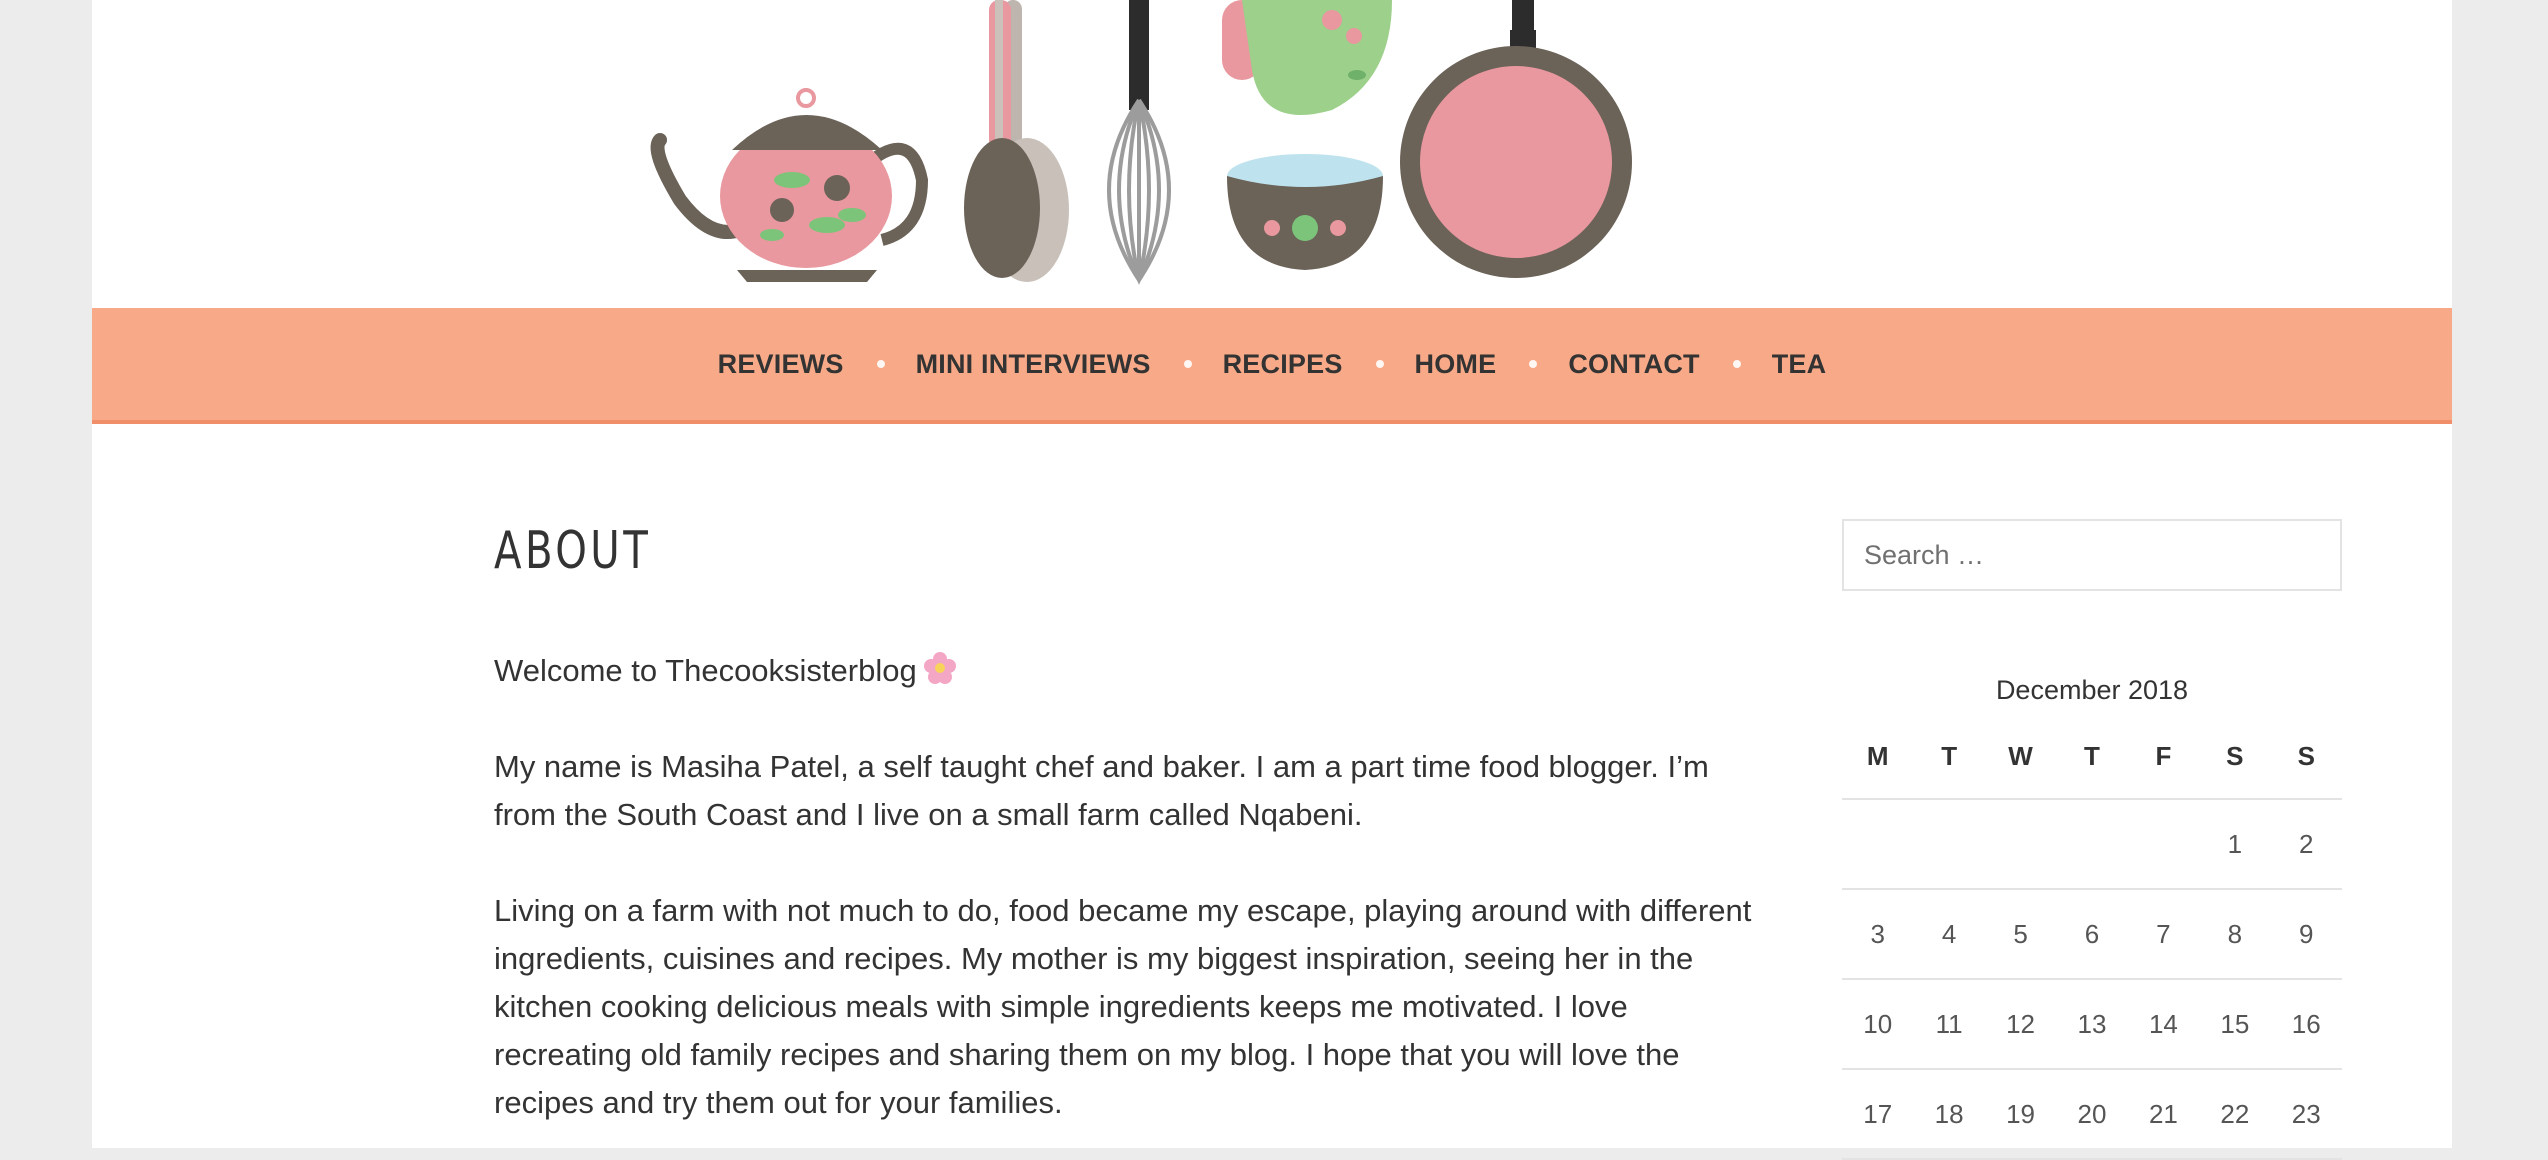  What do you see at coordinates (1307, 57) in the screenshot?
I see `oven-mitt-icon` at bounding box center [1307, 57].